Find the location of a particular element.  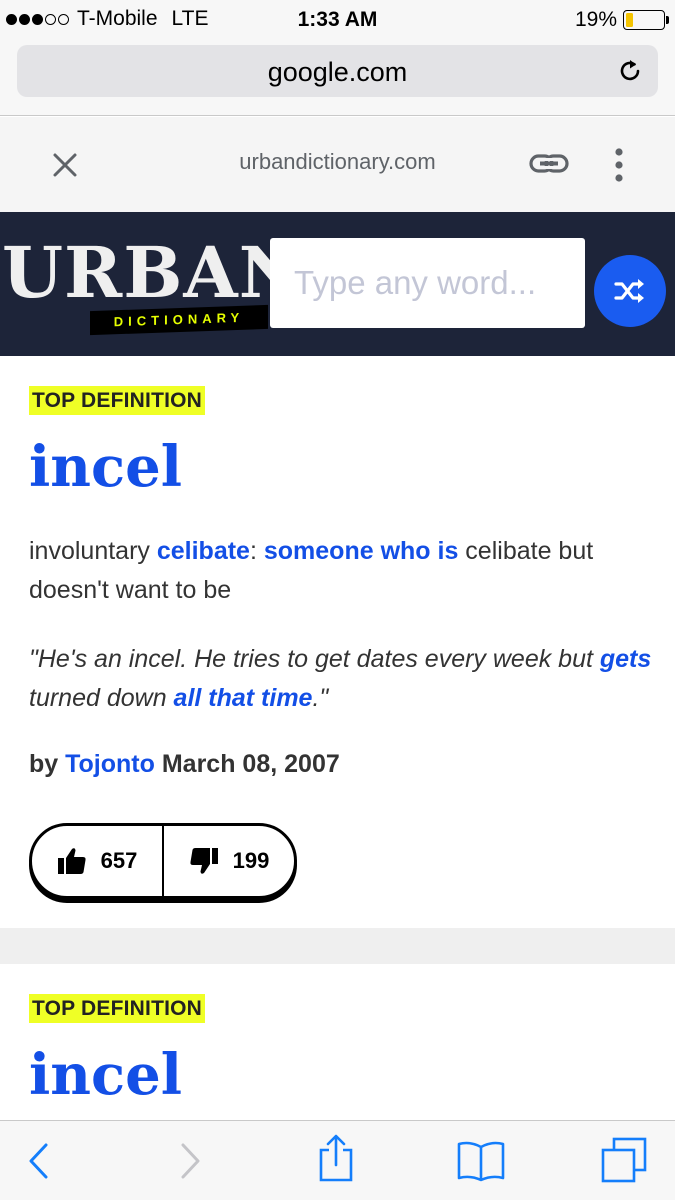

amp-domain: urbandictionary.com is located at coordinates (337, 161).